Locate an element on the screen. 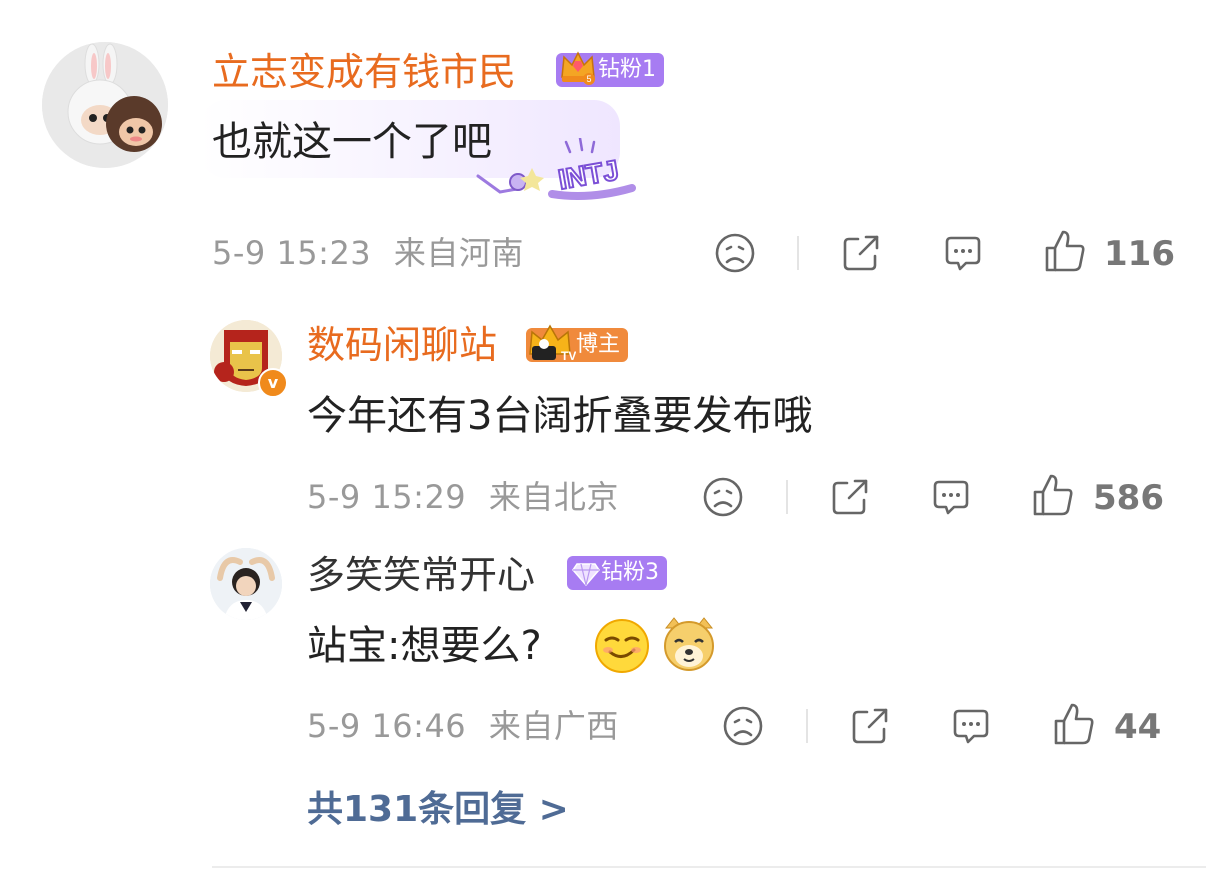 The image size is (1206, 872). reply-username: 多笑笑常开心 is located at coordinates (421, 575).